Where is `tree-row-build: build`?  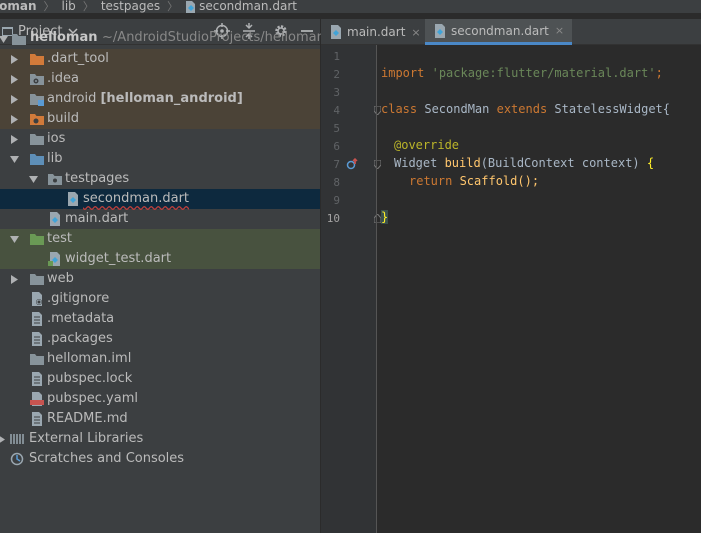 tree-row-build: build is located at coordinates (160, 119).